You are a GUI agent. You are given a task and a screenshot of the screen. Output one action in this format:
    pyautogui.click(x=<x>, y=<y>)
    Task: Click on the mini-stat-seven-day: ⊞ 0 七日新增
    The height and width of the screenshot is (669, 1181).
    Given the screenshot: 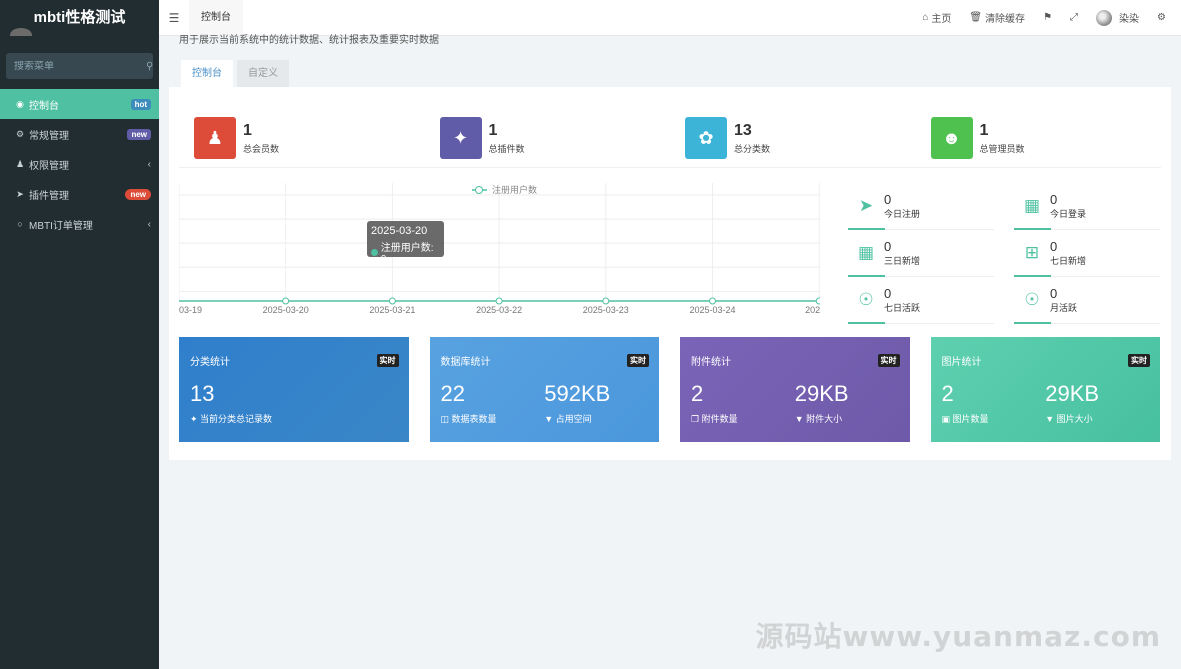 What is the action you would take?
    pyautogui.click(x=1087, y=253)
    